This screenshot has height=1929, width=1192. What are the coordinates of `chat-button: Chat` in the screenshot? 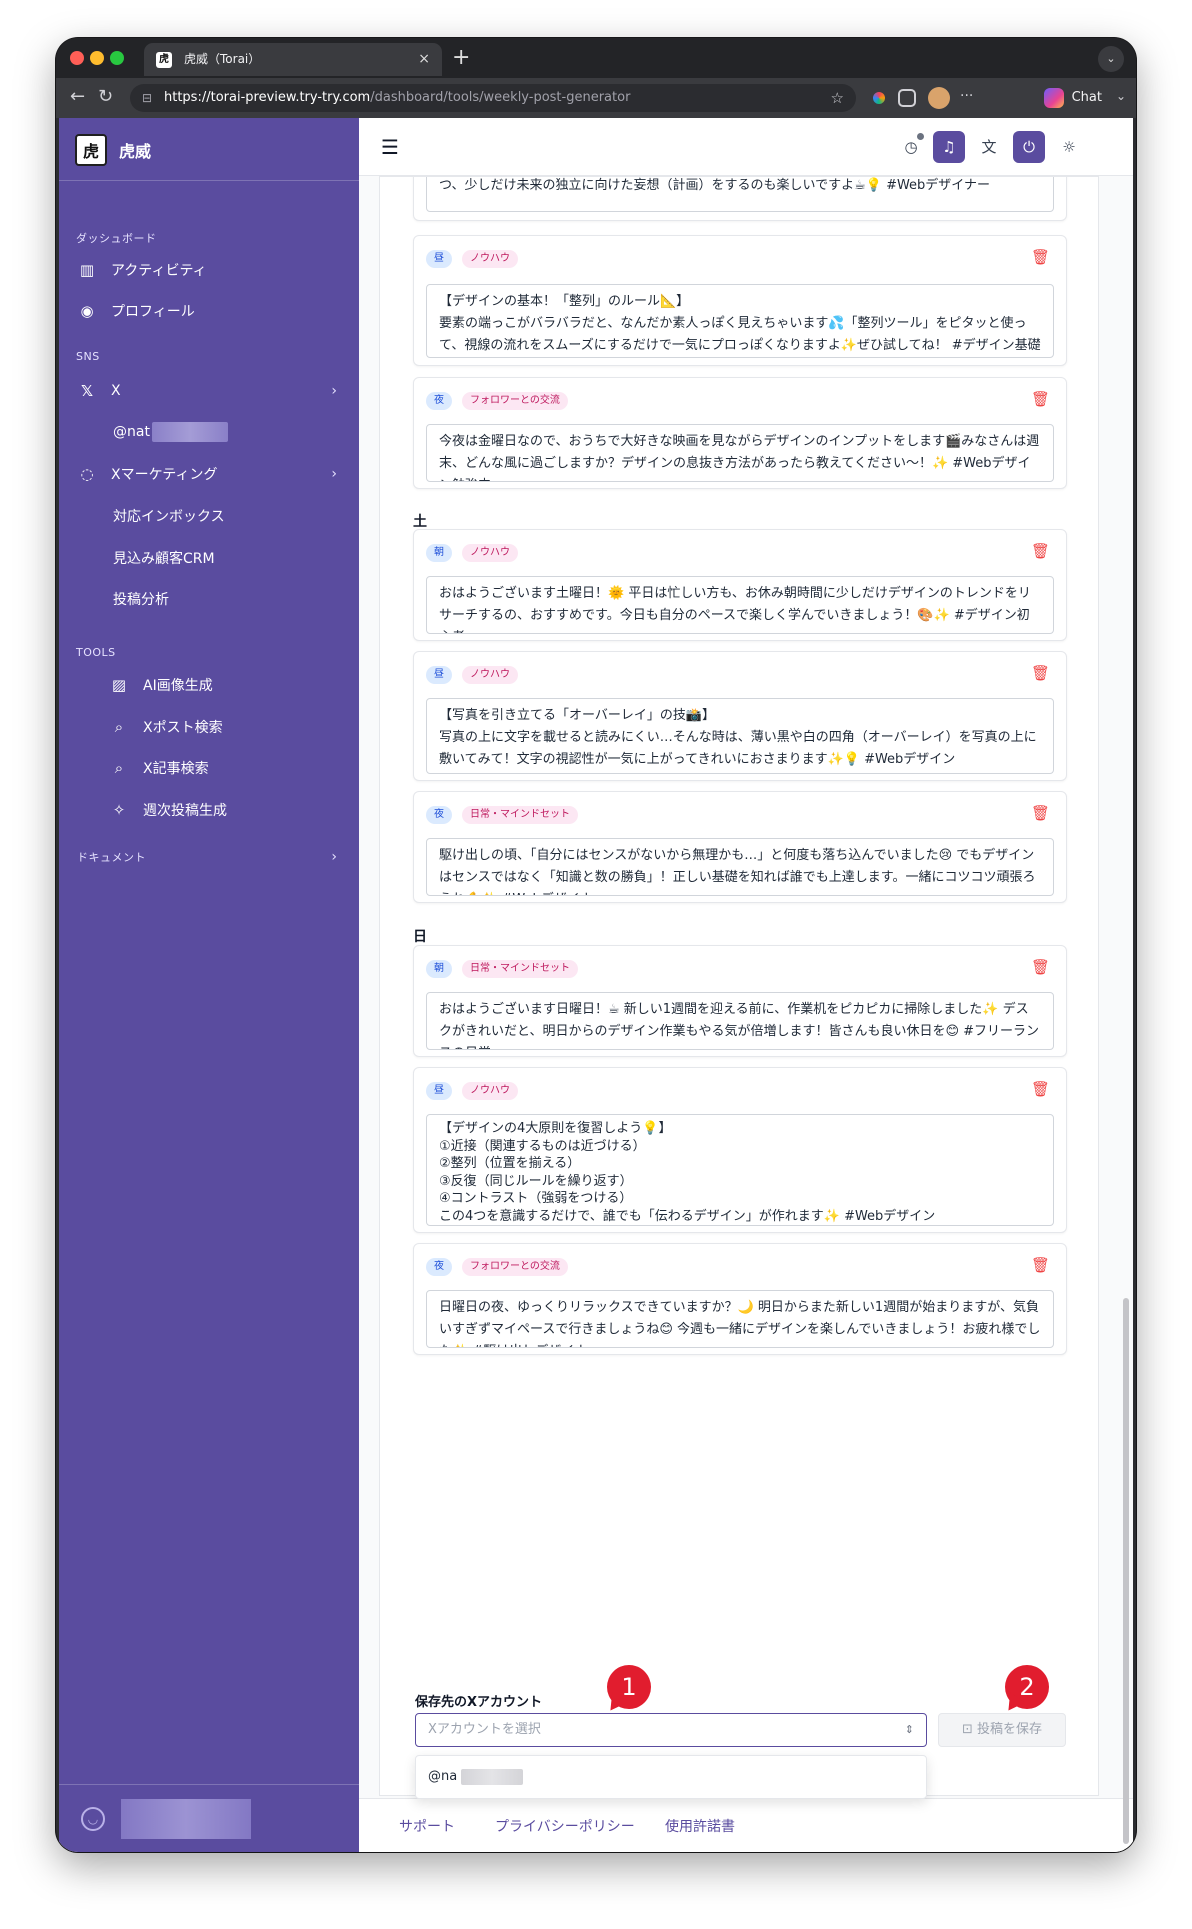 It's located at (1072, 98).